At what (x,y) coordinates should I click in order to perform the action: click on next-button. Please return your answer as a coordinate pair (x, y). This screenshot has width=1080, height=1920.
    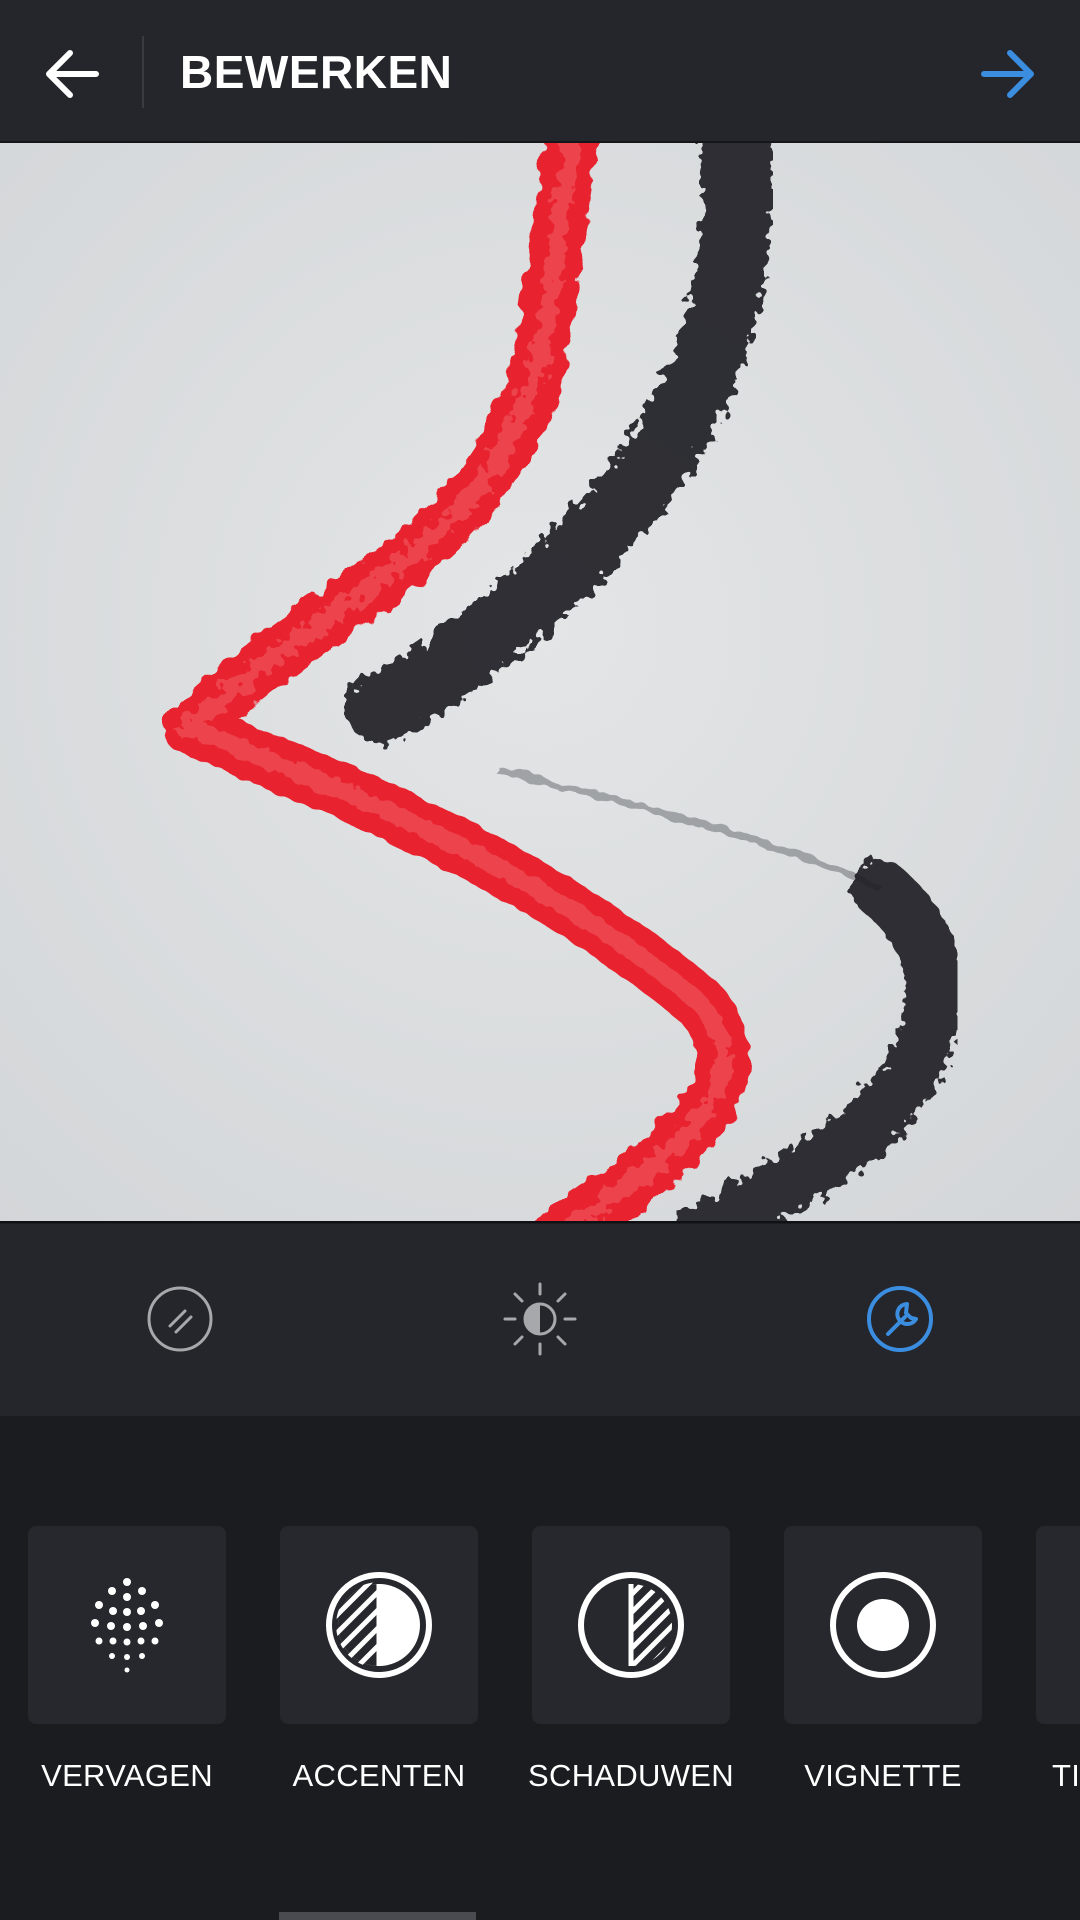
    Looking at the image, I should click on (1008, 74).